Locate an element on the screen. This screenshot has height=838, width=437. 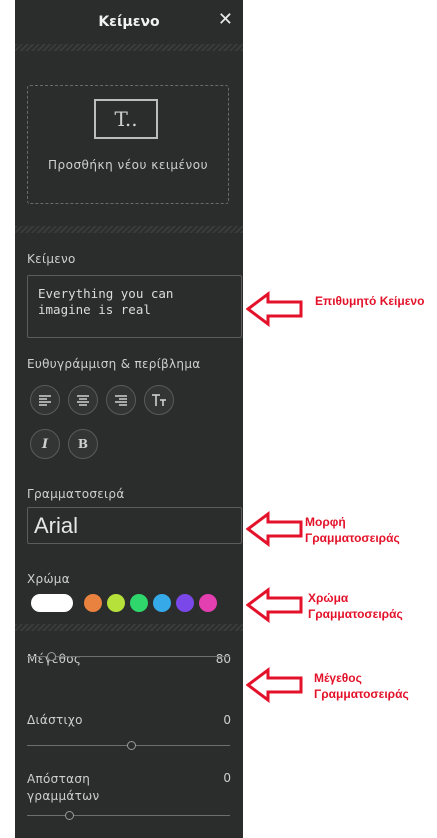
color-swatch-blue is located at coordinates (162, 603).